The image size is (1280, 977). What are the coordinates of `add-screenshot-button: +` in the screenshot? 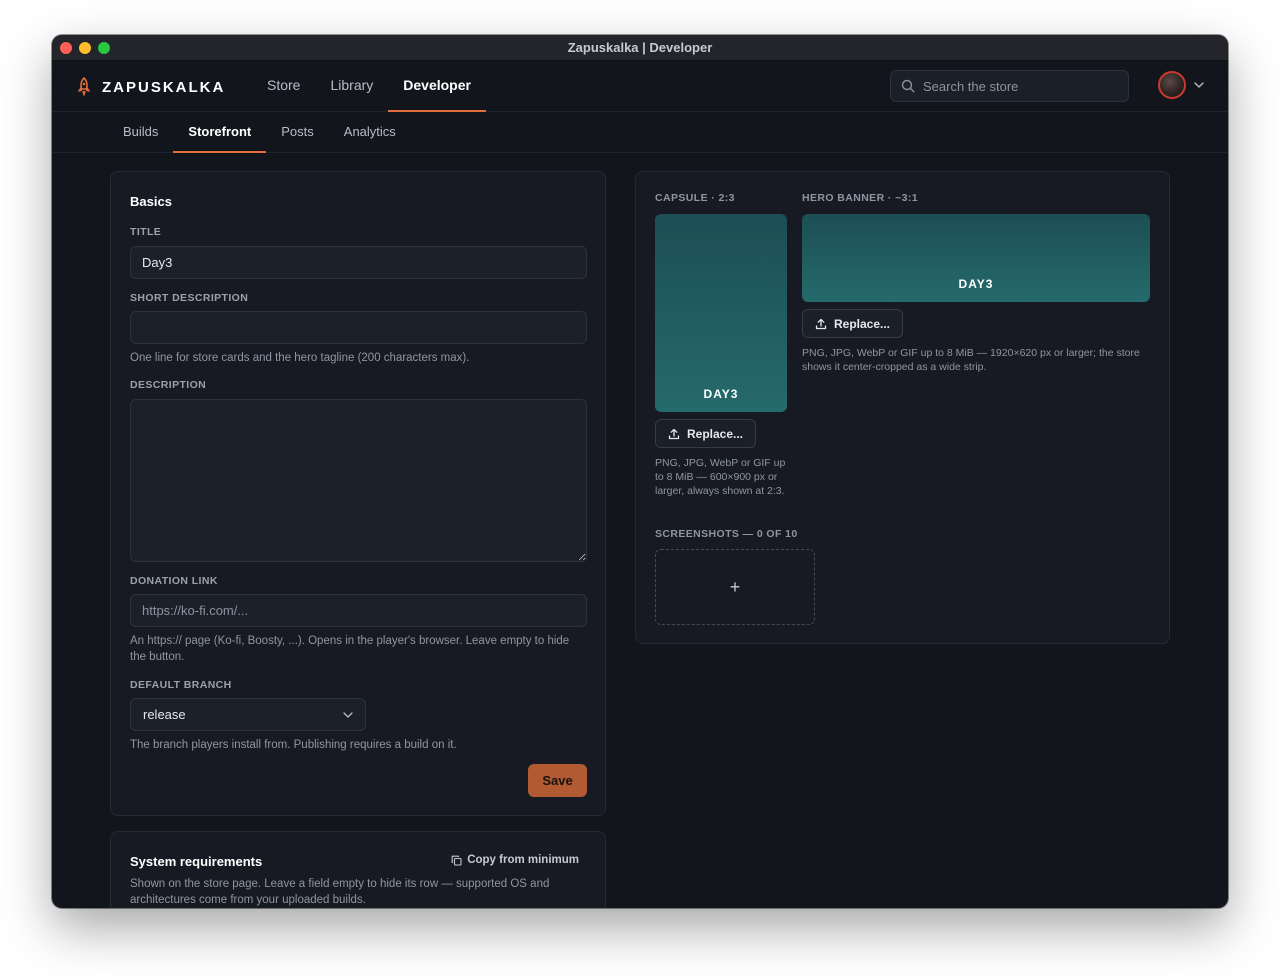 It's located at (735, 587).